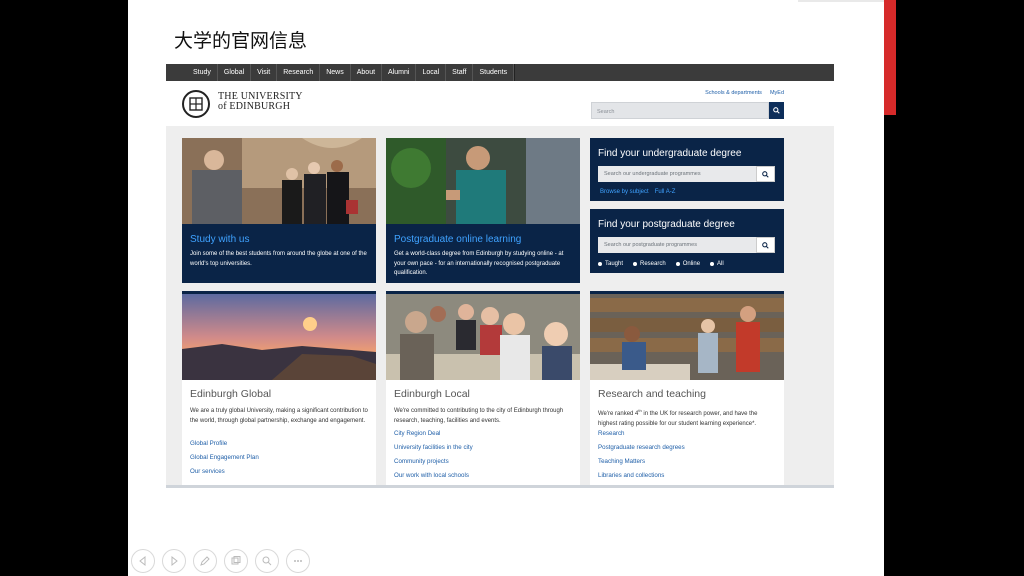 Image resolution: width=1024 pixels, height=576 pixels. I want to click on header-links: Schools & departments MyEd, so click(744, 93).